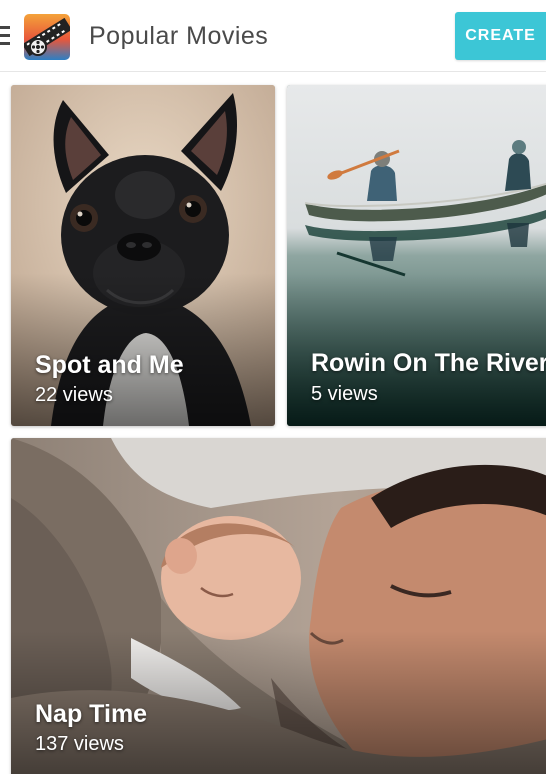  I want to click on movie-views: 5 views, so click(344, 394).